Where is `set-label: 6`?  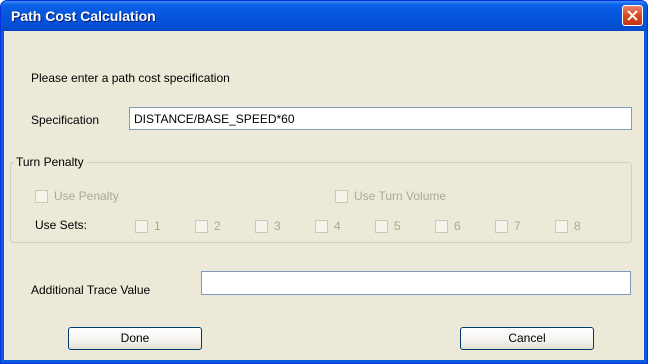
set-label: 6 is located at coordinates (457, 226).